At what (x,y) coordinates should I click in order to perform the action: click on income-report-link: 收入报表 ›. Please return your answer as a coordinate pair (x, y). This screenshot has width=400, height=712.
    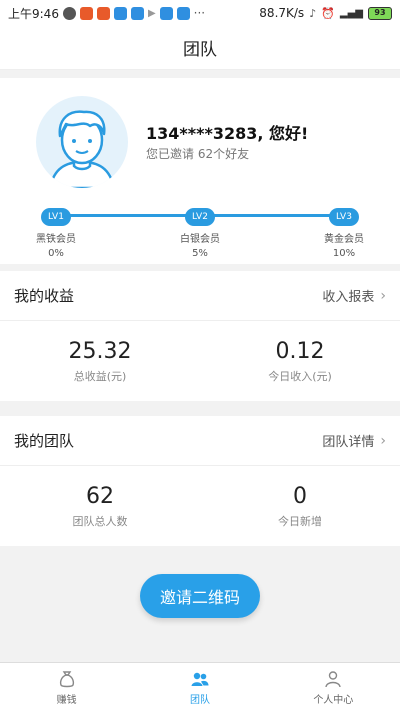
    Looking at the image, I should click on (354, 296).